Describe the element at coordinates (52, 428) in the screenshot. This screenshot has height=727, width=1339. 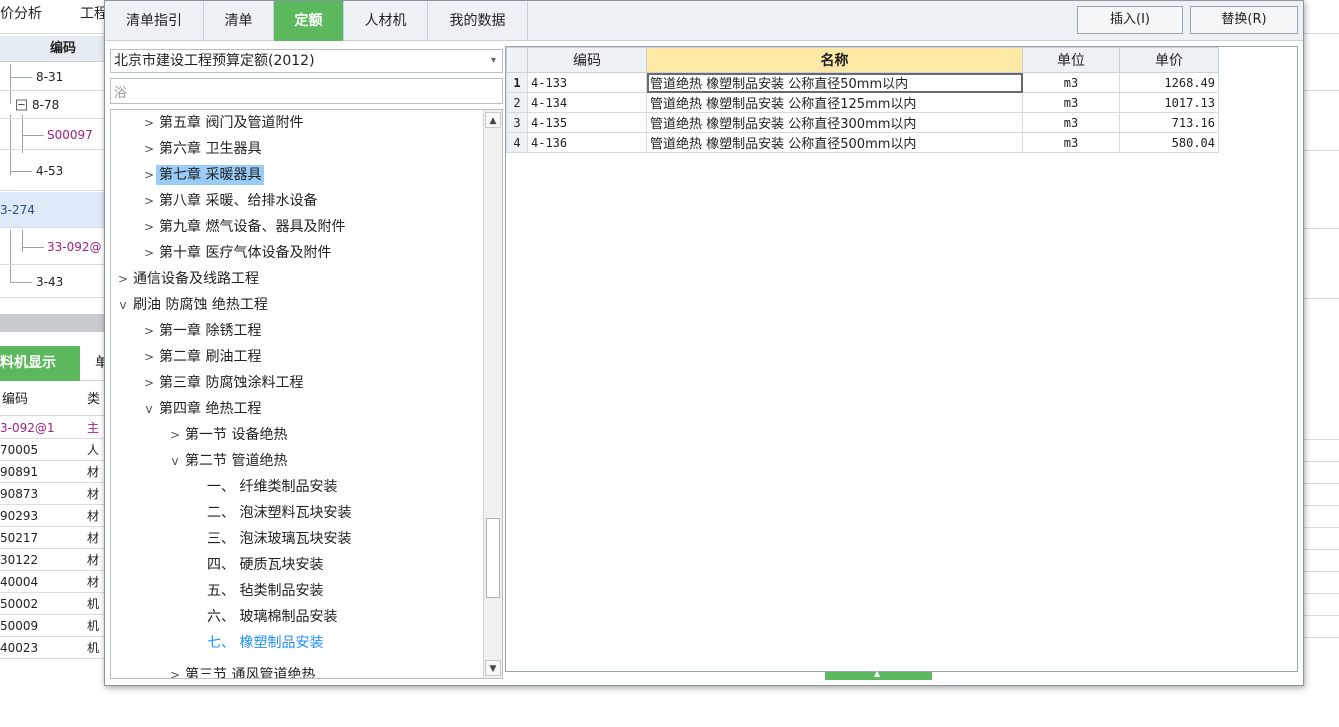
I see `bg-material-row: 3-092@1 主` at that location.